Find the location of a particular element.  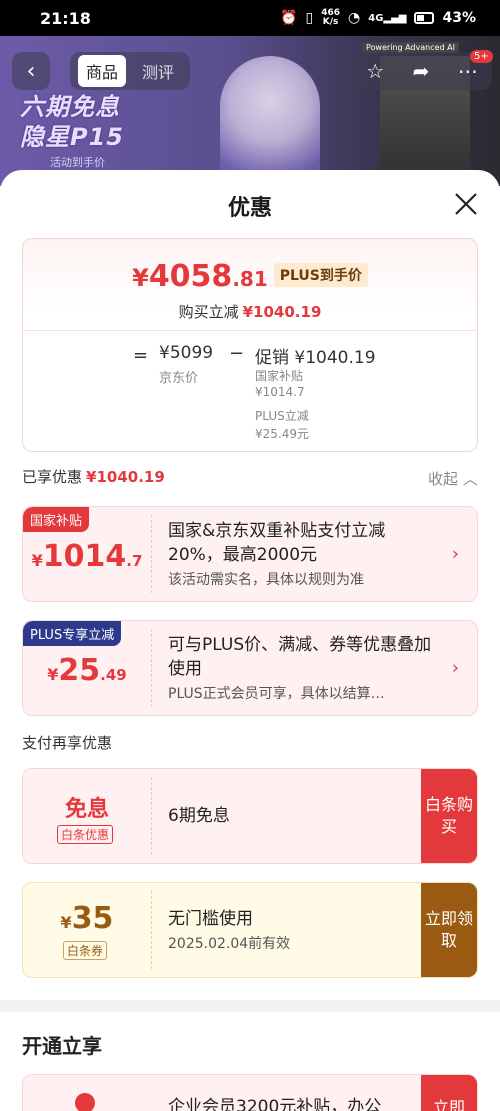

base-price-label: 京东价 is located at coordinates (179, 378).